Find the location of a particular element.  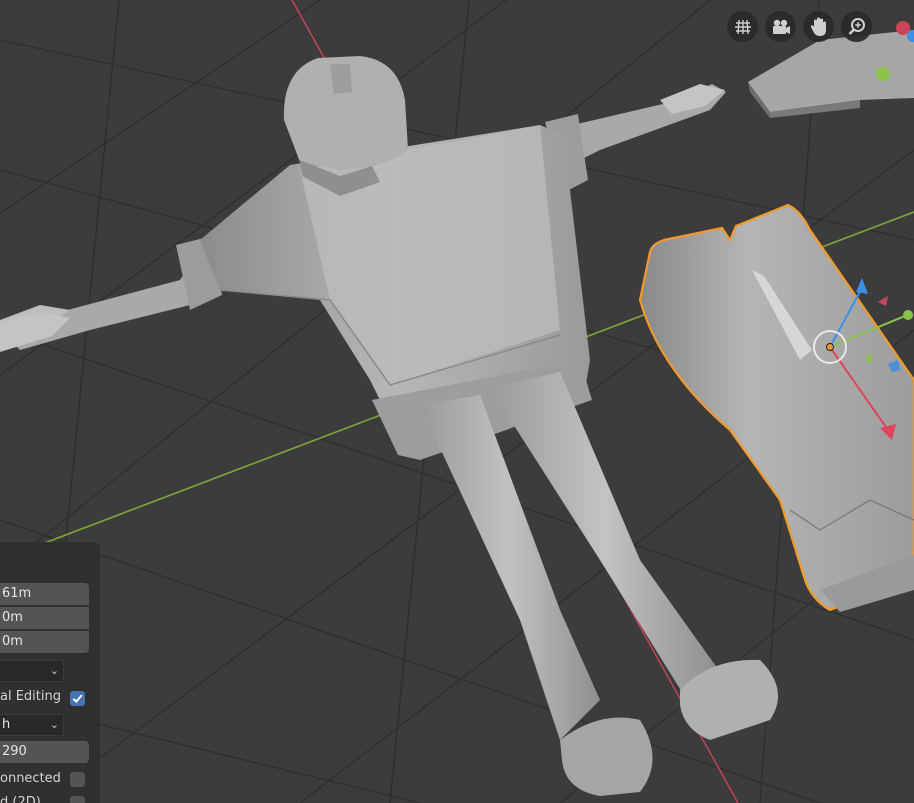

falloff-value: h is located at coordinates (6, 724).